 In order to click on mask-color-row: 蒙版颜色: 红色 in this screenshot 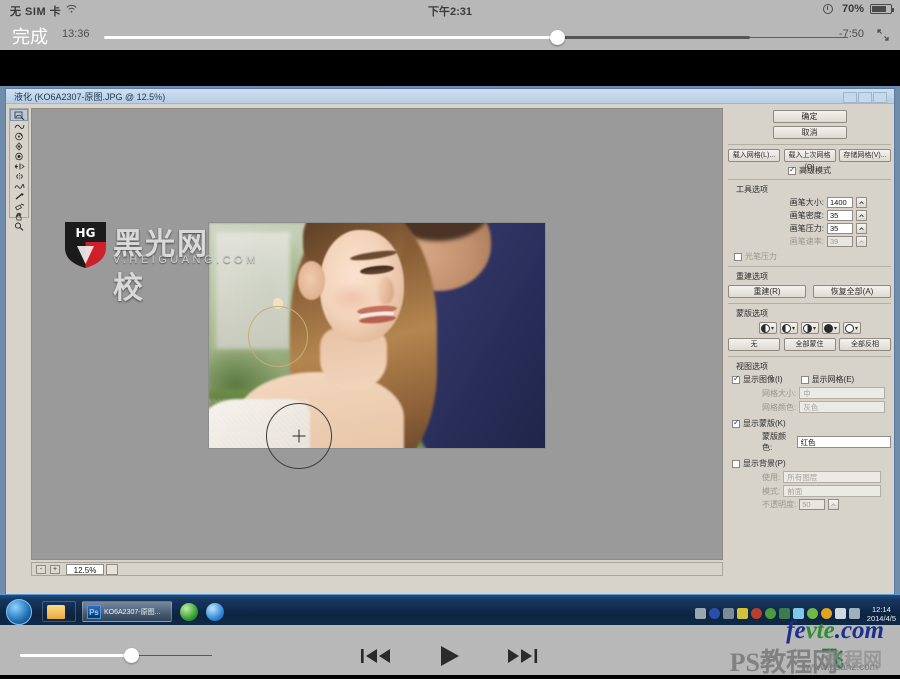, I will do `click(809, 442)`.